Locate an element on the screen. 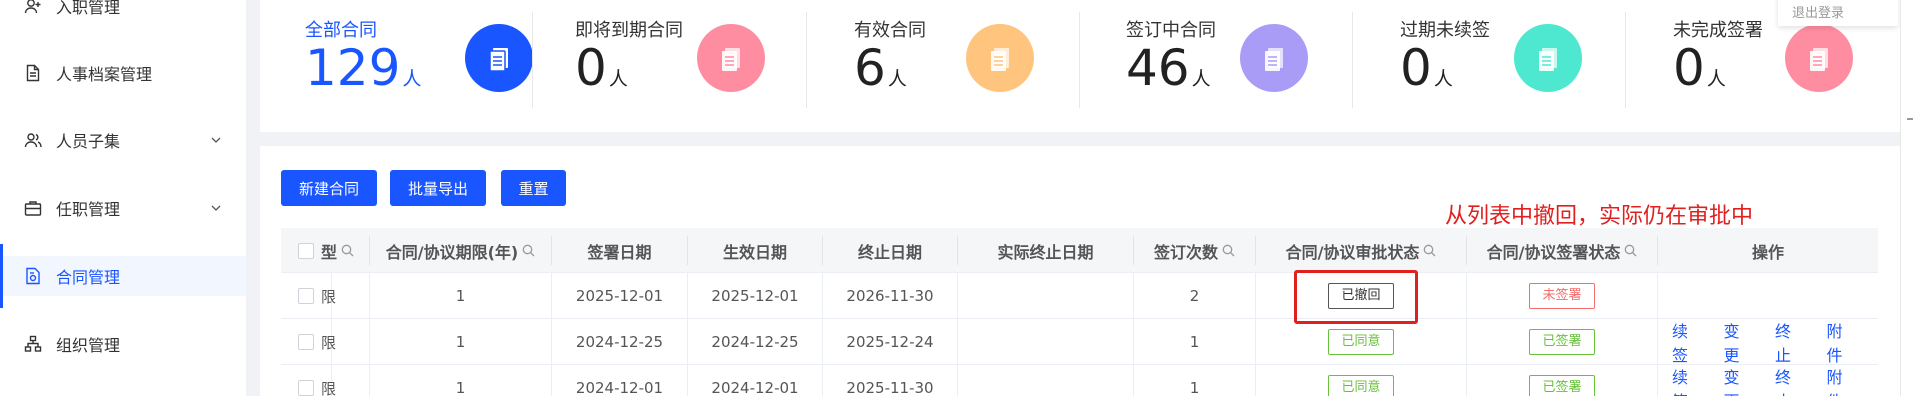 The width and height of the screenshot is (1918, 396). column-header-approval-status: 合同/协议审批状态 is located at coordinates (1361, 250).